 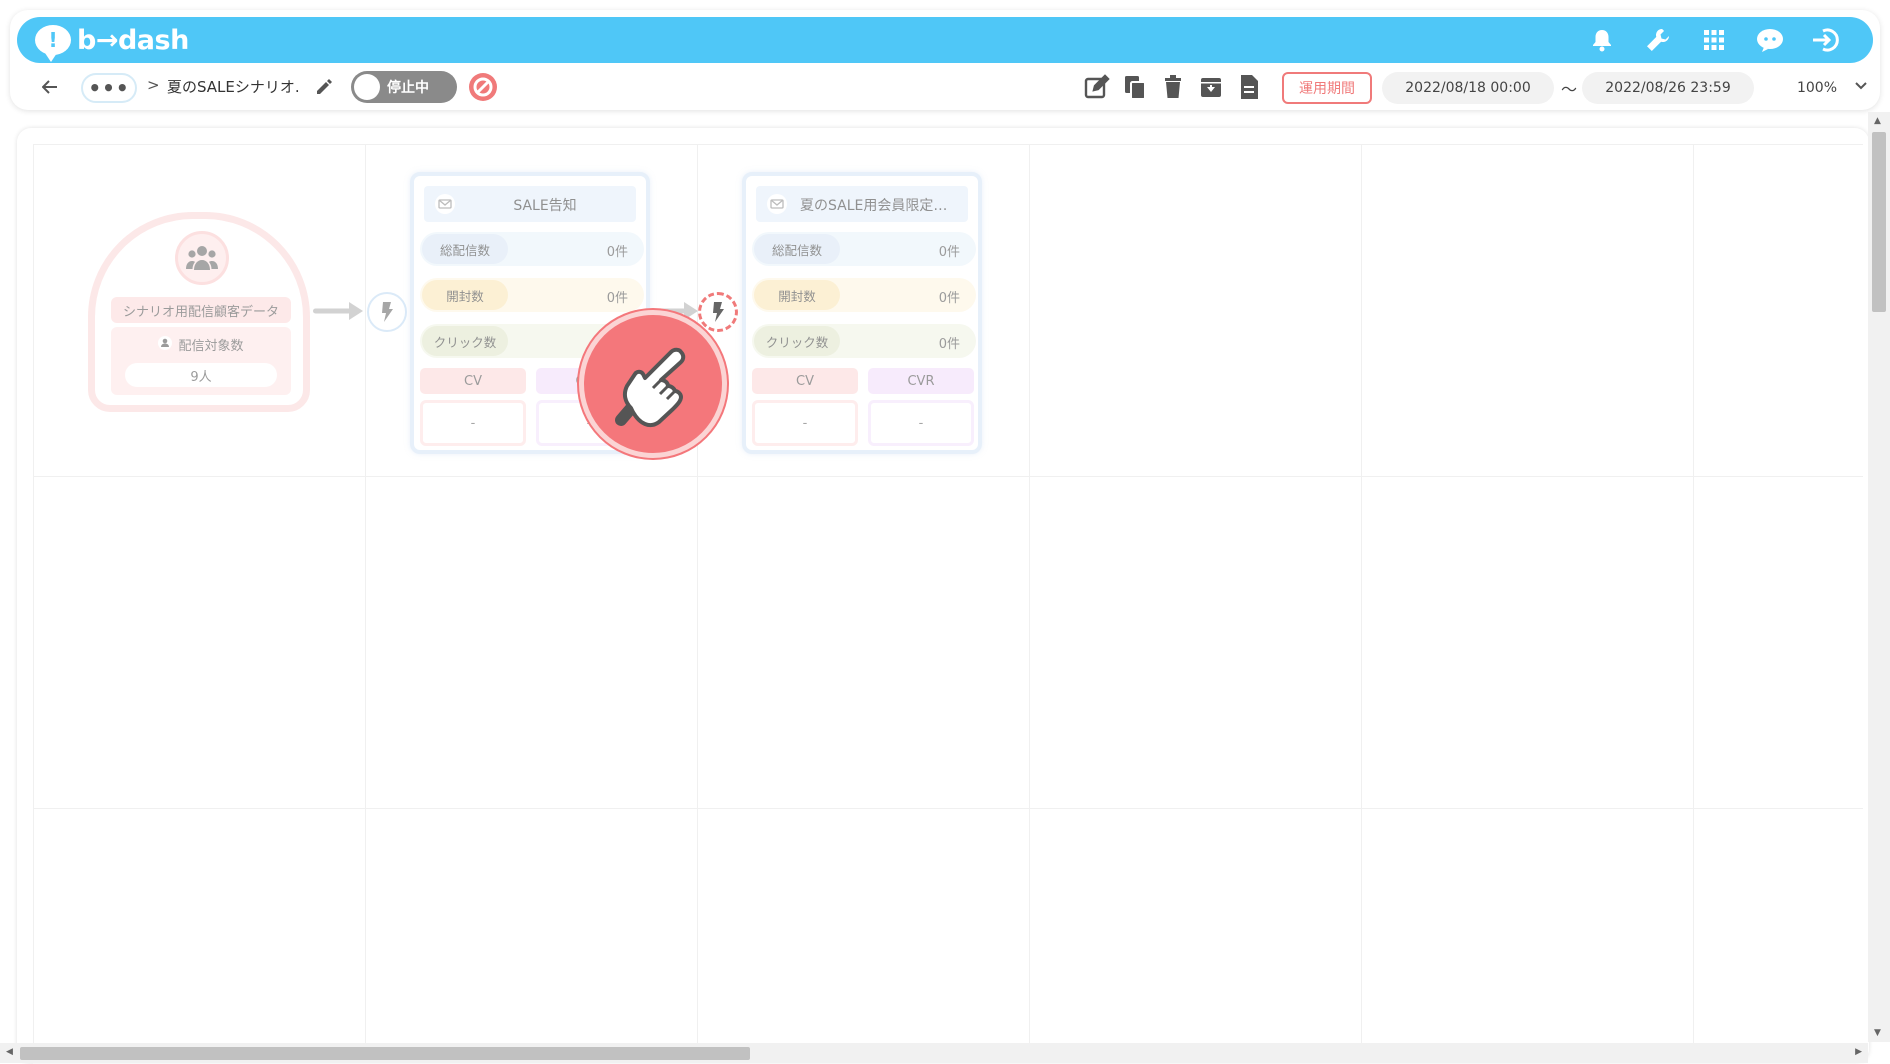 I want to click on scroll-left-arrow-icon: ◀, so click(x=9, y=1052).